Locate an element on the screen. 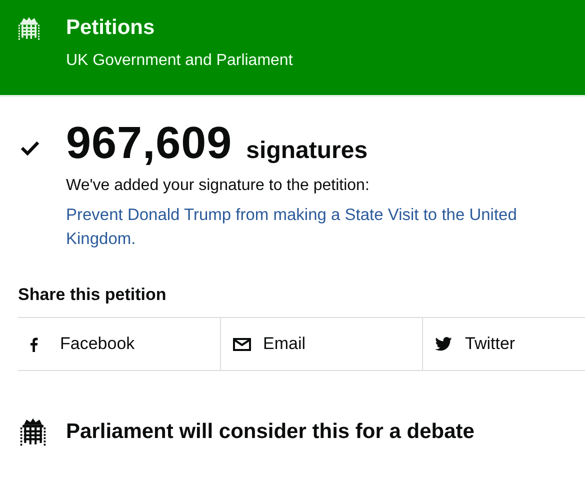 The height and width of the screenshot is (480, 585). confirmation-message: We've added your signature to the petition: is located at coordinates (218, 186).